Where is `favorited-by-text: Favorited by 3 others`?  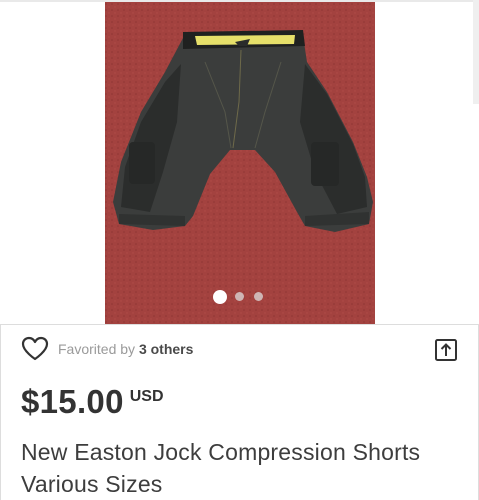
favorited-by-text: Favorited by 3 others is located at coordinates (125, 349).